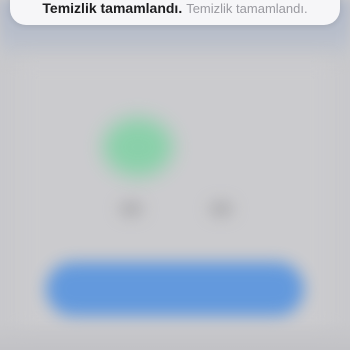  What do you see at coordinates (138, 147) in the screenshot?
I see `blurred-success-icon` at bounding box center [138, 147].